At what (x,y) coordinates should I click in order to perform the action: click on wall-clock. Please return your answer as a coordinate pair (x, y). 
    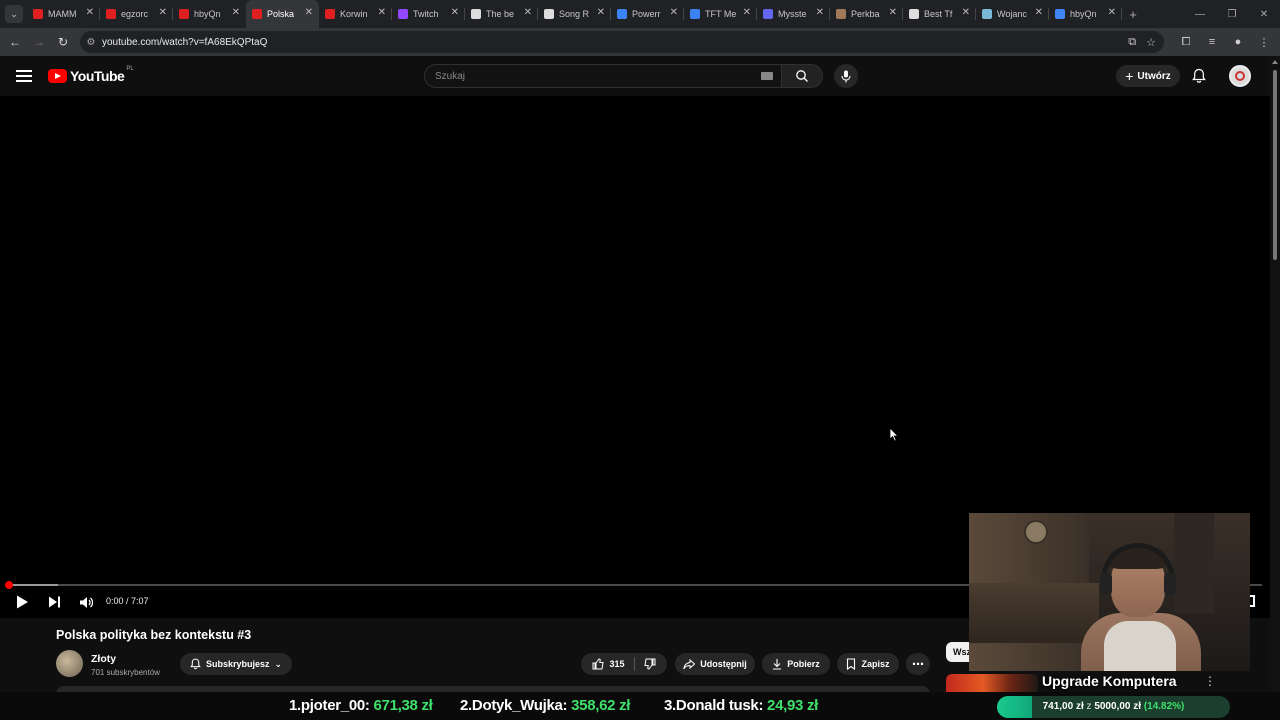
    Looking at the image, I should click on (1036, 532).